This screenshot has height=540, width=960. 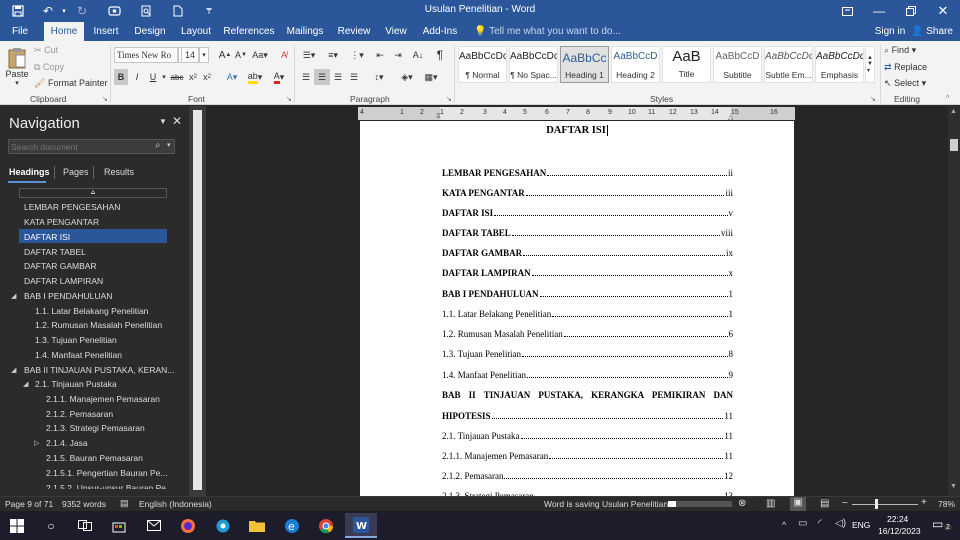 I want to click on style-heading-2: AaBbCcD Heading 2, so click(x=635, y=64).